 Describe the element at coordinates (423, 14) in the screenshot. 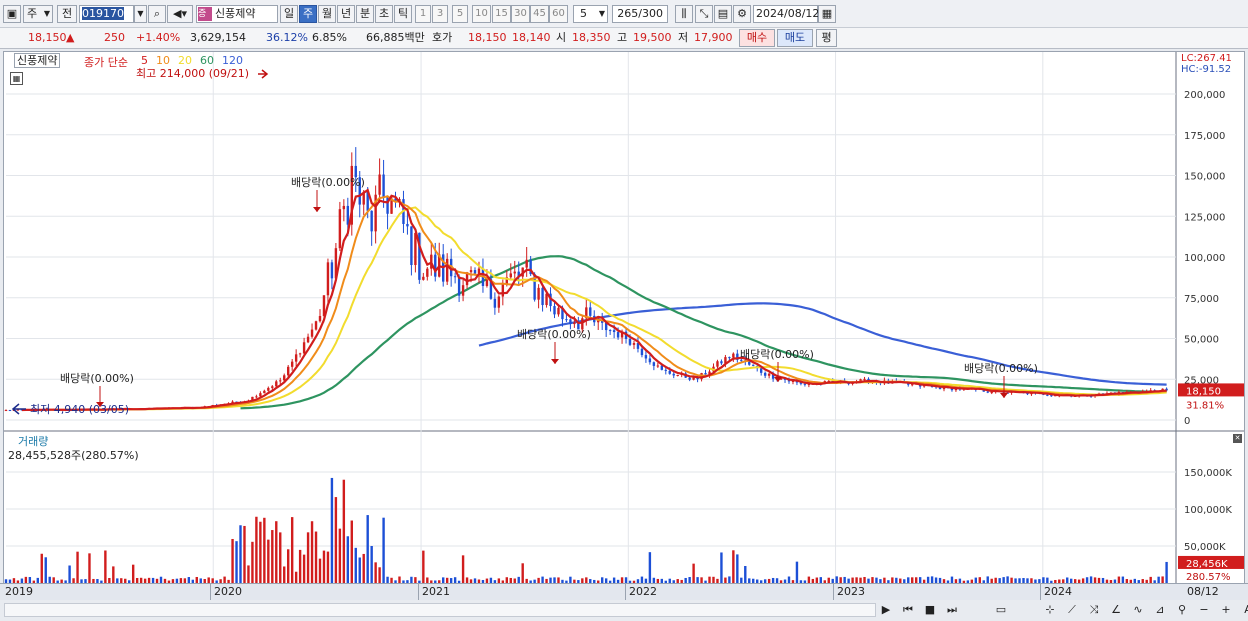

I see `tick-button-1: 1` at that location.